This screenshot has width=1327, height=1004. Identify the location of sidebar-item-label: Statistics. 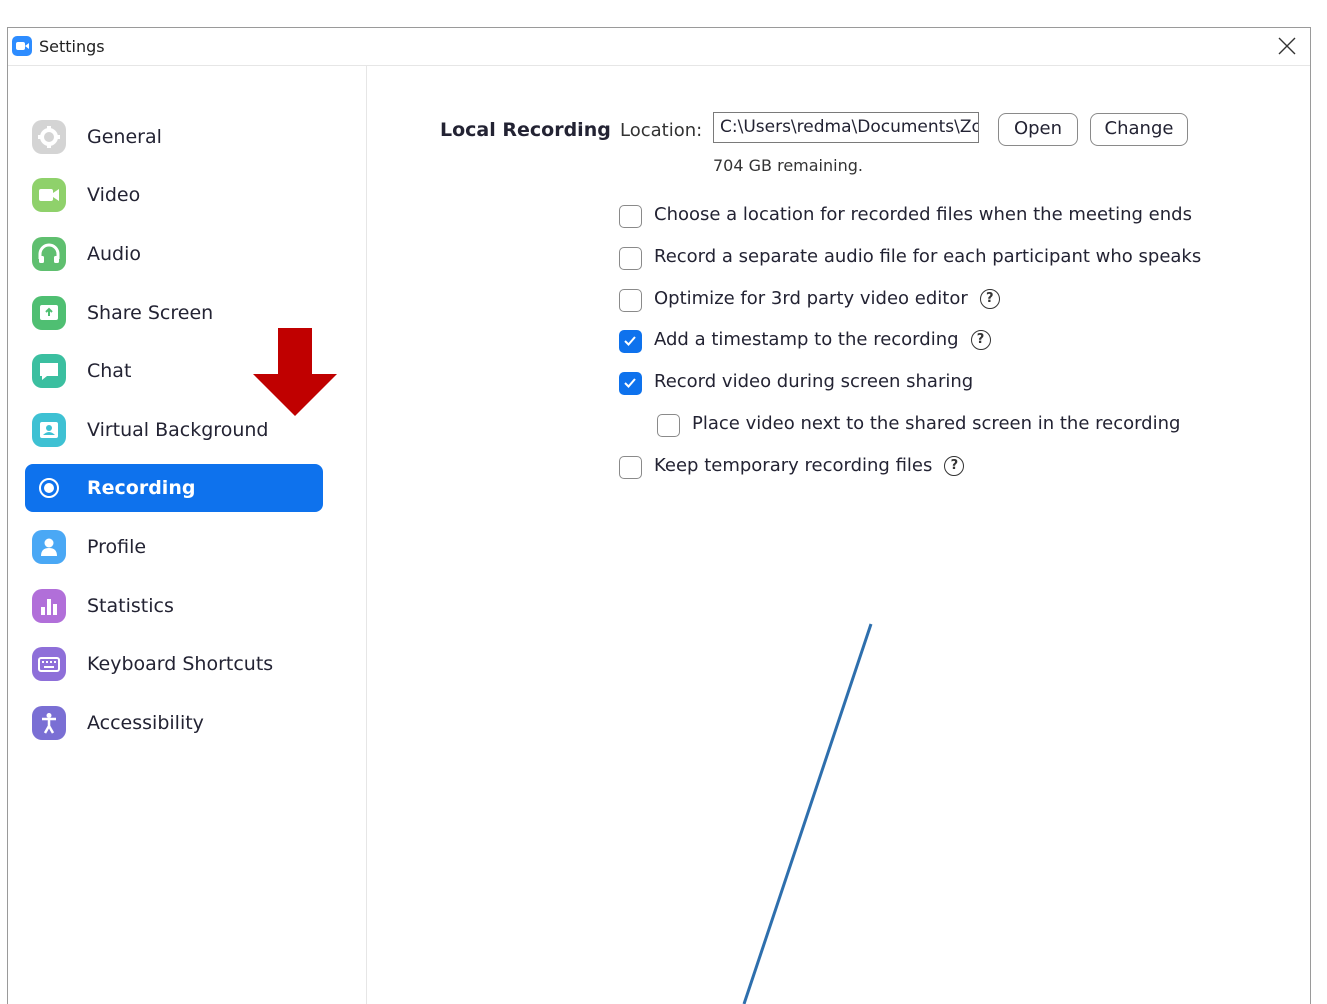
(130, 606).